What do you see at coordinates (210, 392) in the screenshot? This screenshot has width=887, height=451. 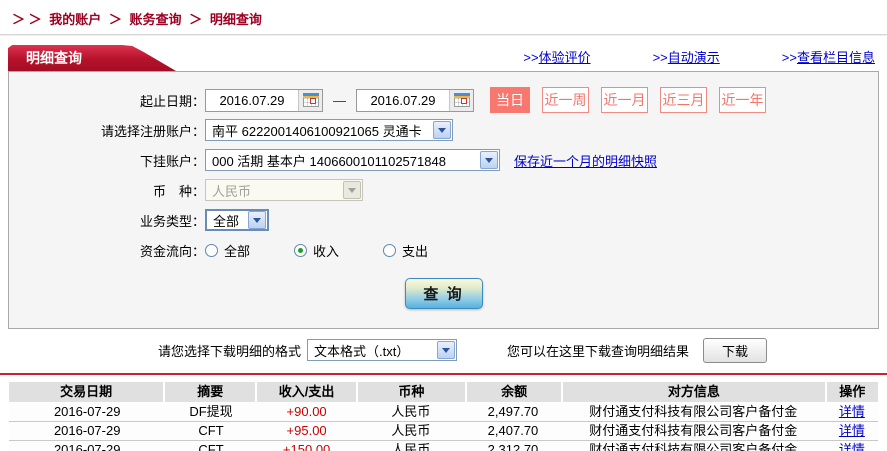 I see `header-summary: 摘要` at bounding box center [210, 392].